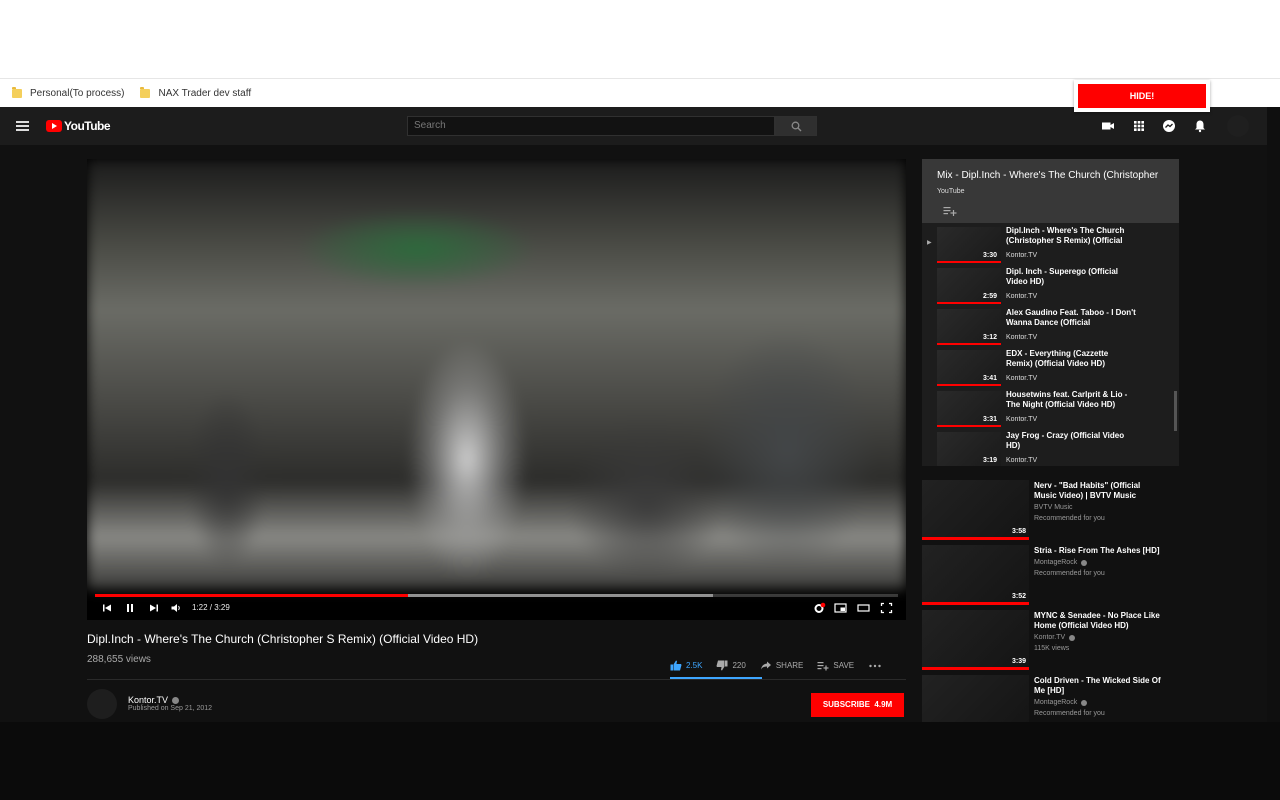 The width and height of the screenshot is (1280, 800). What do you see at coordinates (1139, 126) in the screenshot?
I see `apps-grid-icon` at bounding box center [1139, 126].